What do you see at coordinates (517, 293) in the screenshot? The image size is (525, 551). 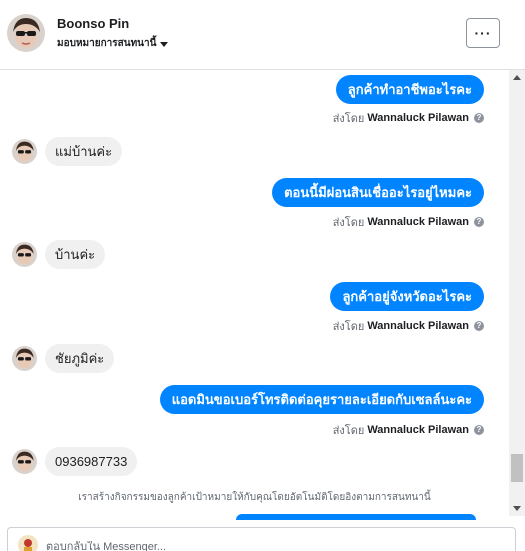 I see `thread-scrollbar` at bounding box center [517, 293].